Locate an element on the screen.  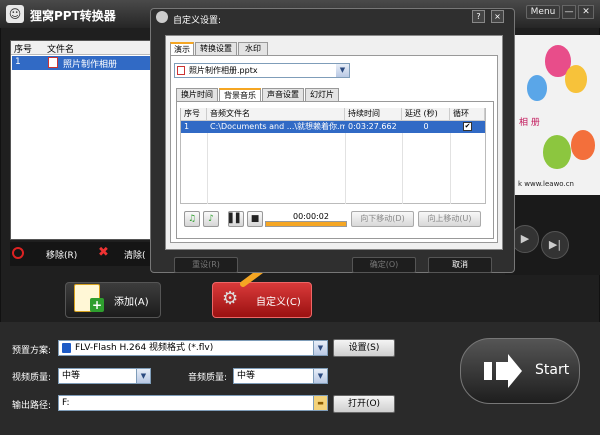
grid-header-audio-file: 音频文件名 is located at coordinates (276, 114).